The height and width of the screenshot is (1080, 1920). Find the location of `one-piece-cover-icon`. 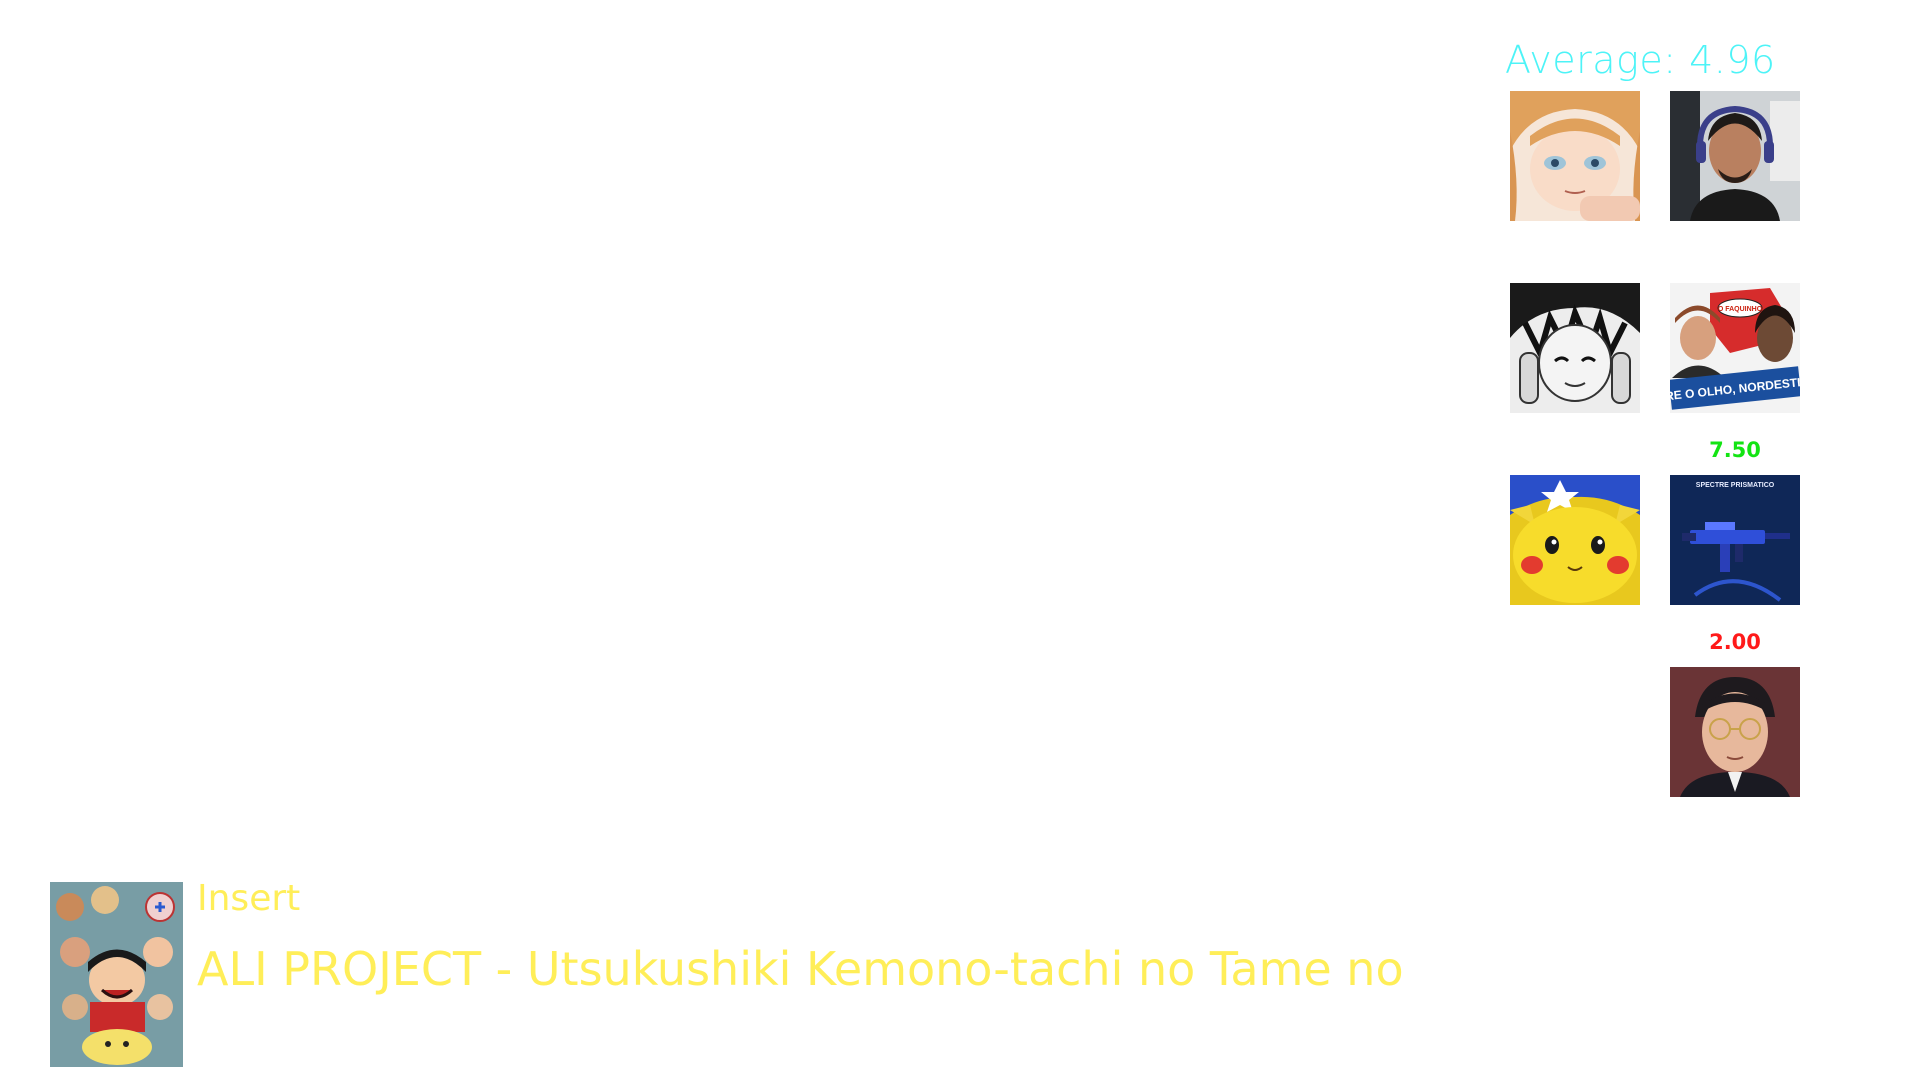

one-piece-cover-icon is located at coordinates (116, 974).